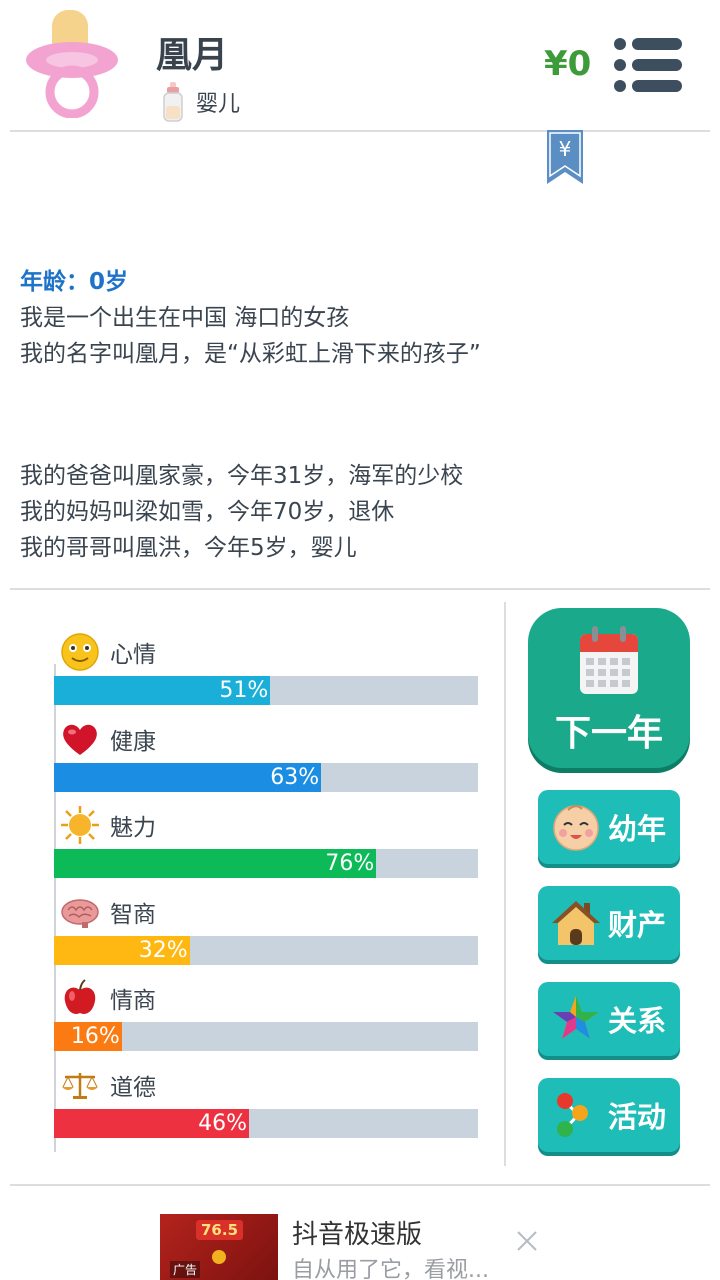  What do you see at coordinates (637, 925) in the screenshot?
I see `property-label: 财产` at bounding box center [637, 925].